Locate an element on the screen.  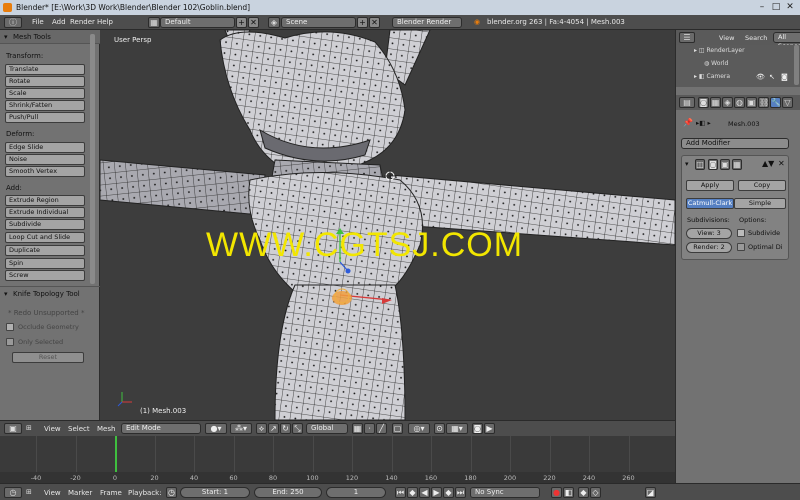
render-context-icon: ◙ is located at coordinates (703, 102).